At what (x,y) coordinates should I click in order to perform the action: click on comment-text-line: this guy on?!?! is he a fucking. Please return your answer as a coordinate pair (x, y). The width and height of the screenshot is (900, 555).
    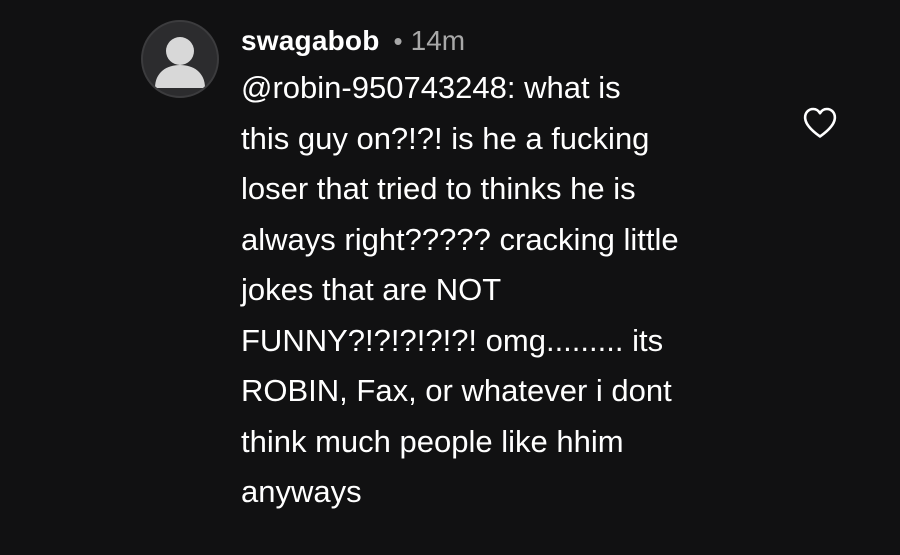
    Looking at the image, I should click on (445, 138).